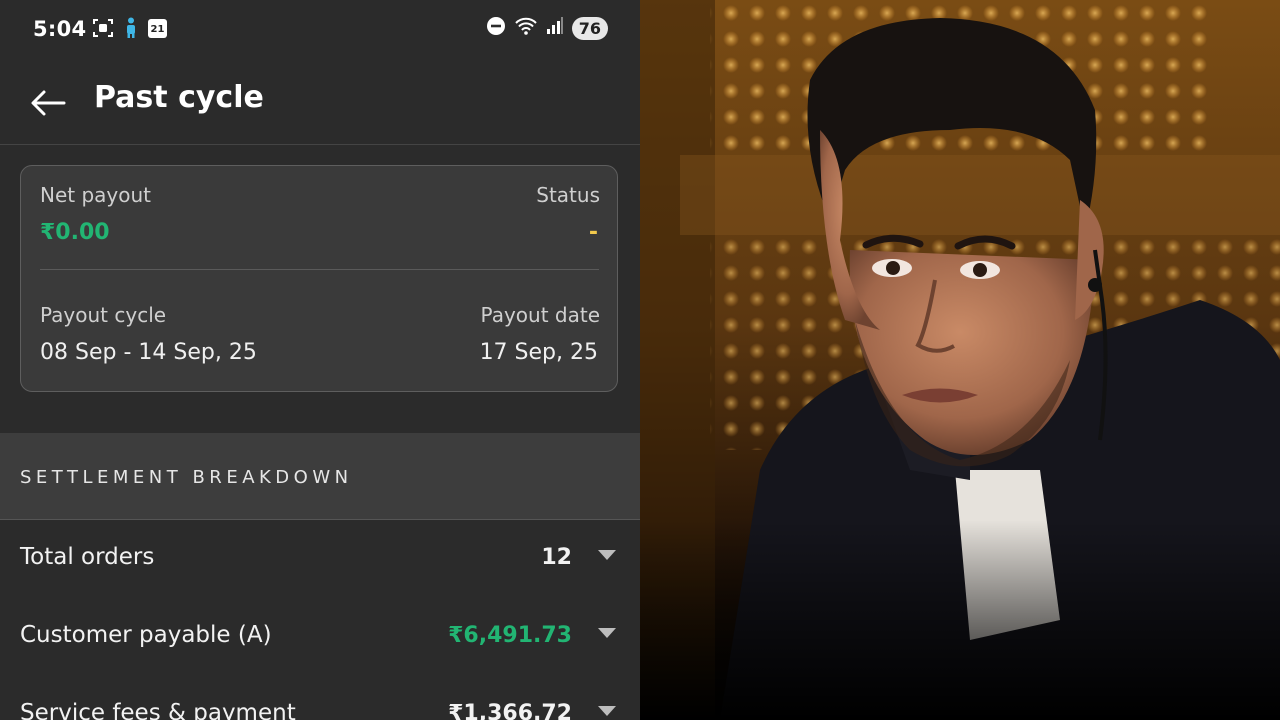 Image resolution: width=1280 pixels, height=720 pixels. Describe the element at coordinates (96, 195) in the screenshot. I see `net-payout-label: Net payout` at that location.